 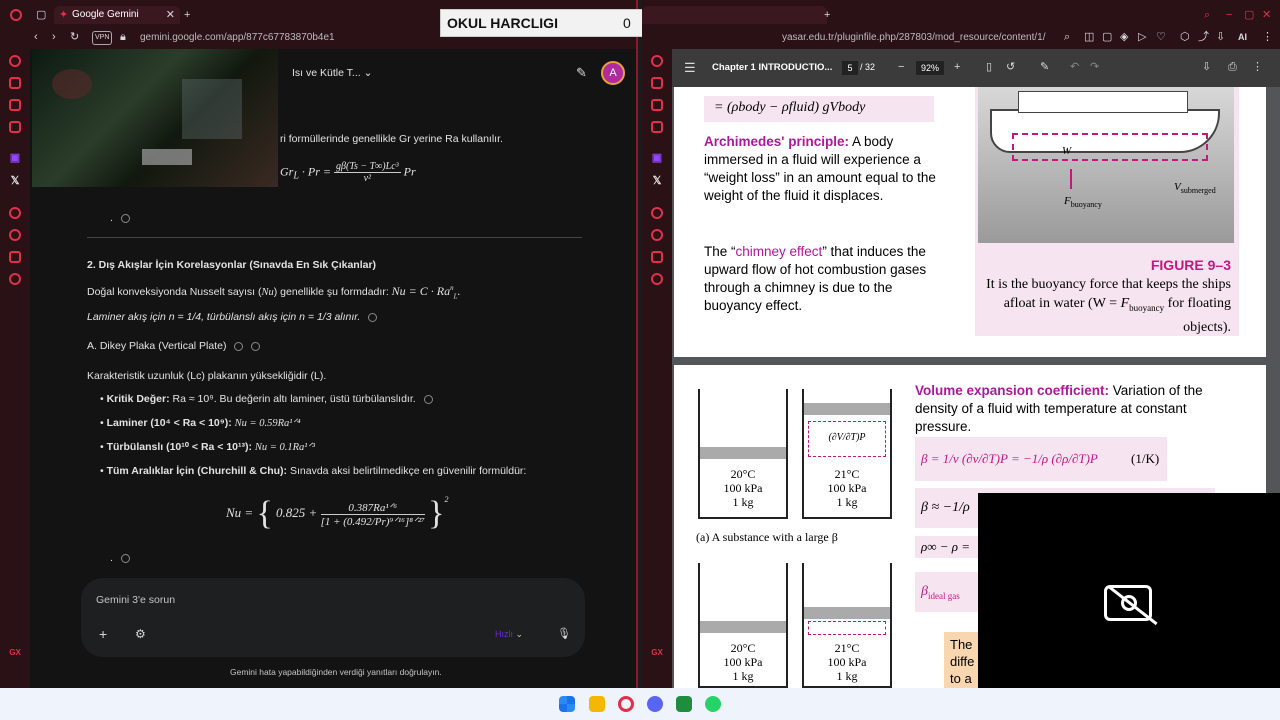 I want to click on webcam-overlay, so click(x=1129, y=606).